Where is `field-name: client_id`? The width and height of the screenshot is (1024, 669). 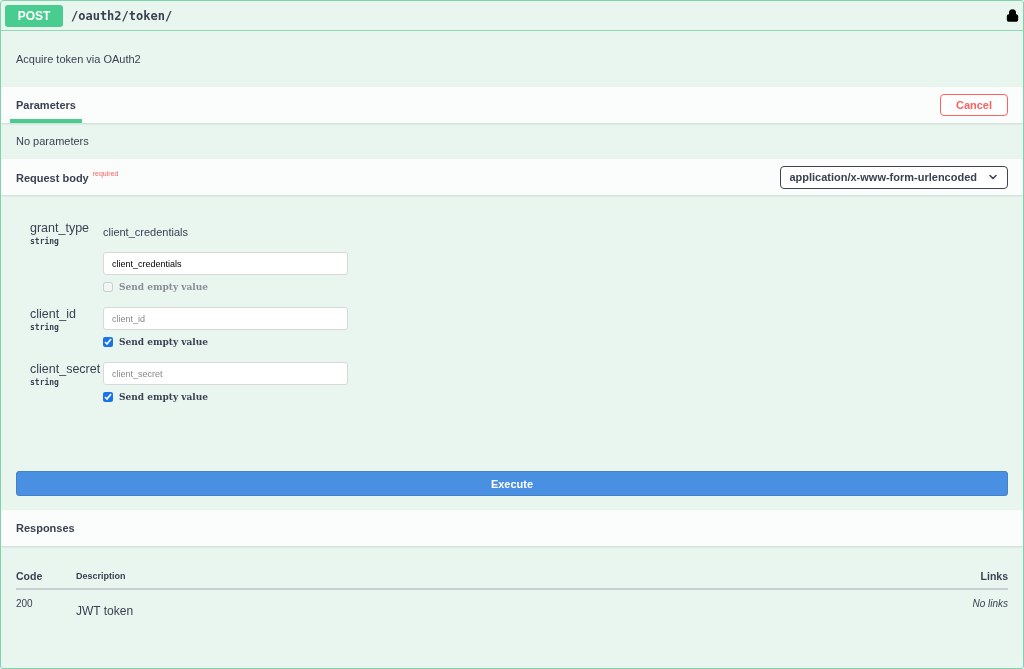
field-name: client_id is located at coordinates (53, 314).